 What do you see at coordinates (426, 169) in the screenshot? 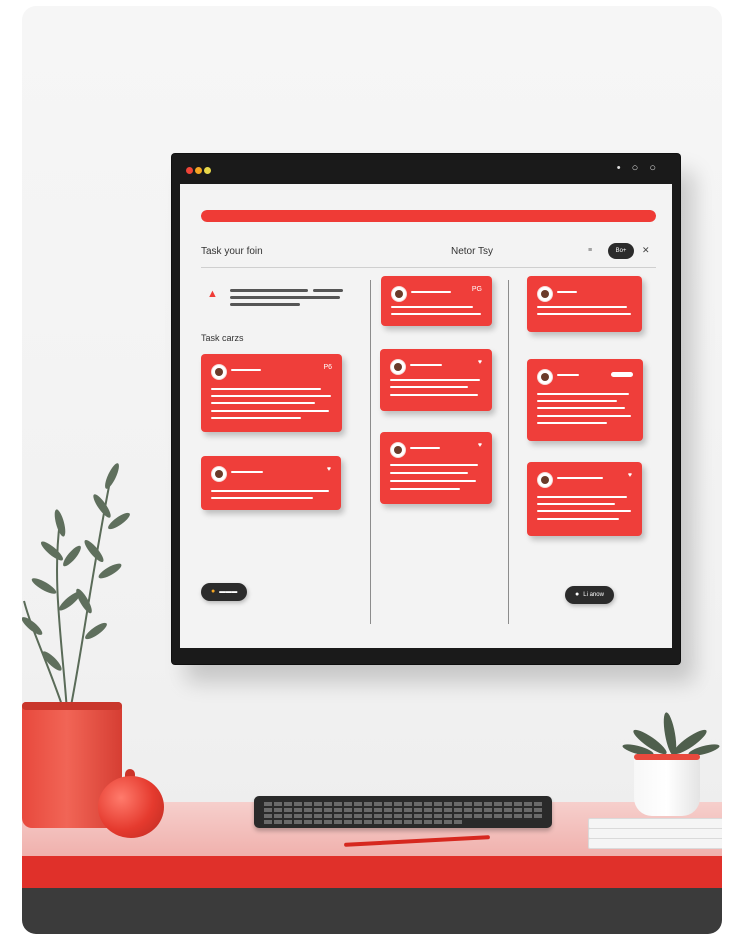
I see `window-titlebar: • ○ ○` at bounding box center [426, 169].